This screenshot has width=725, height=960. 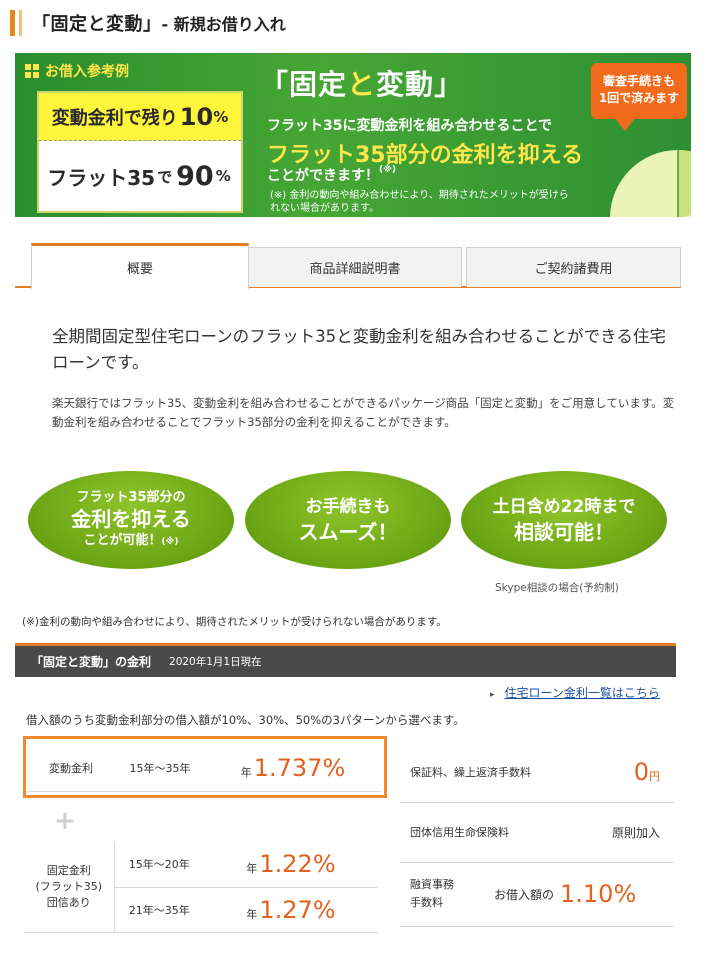 I want to click on fixed-rate-value: 年1.27%, so click(x=291, y=910).